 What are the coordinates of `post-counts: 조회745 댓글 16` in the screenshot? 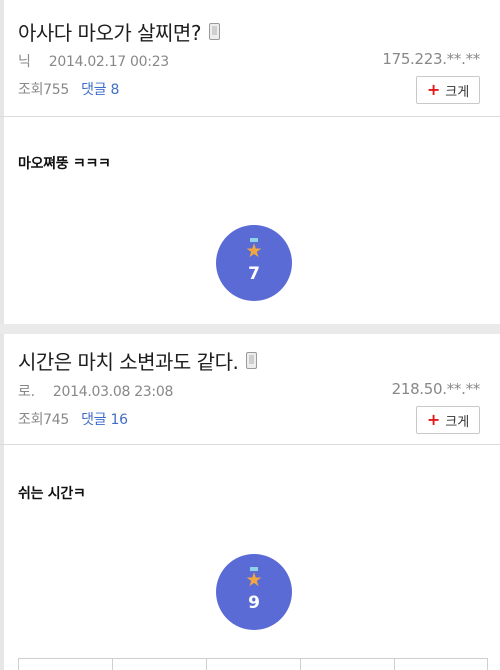 It's located at (73, 419).